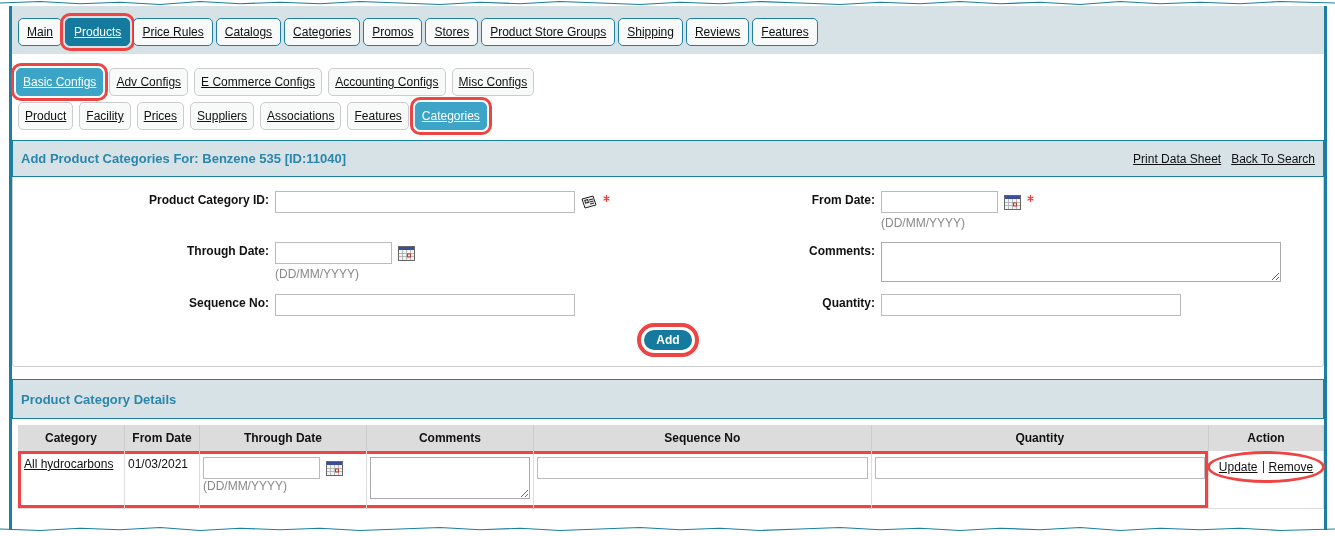 Image resolution: width=1335 pixels, height=536 pixels. Describe the element at coordinates (452, 32) in the screenshot. I see `tab: Stores` at that location.